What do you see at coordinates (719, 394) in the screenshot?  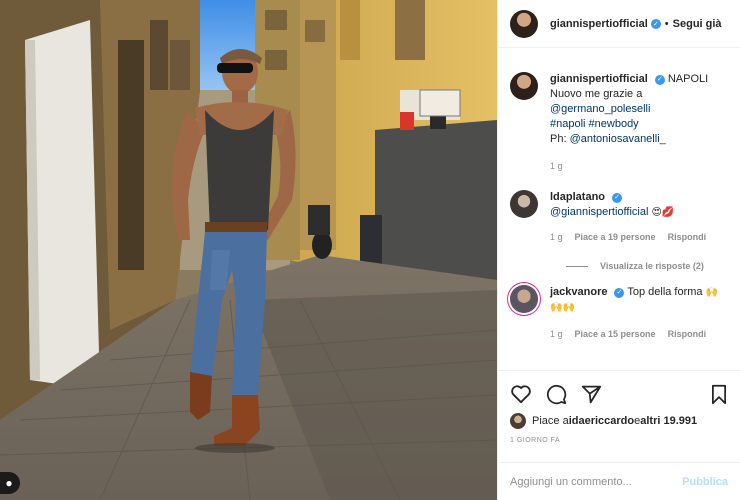 I see `bookmark-icon` at bounding box center [719, 394].